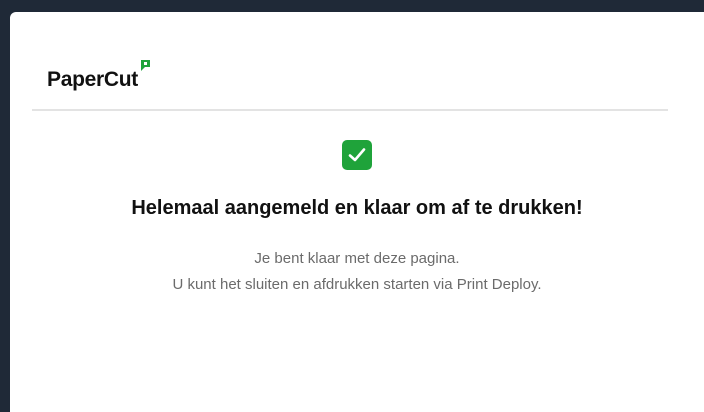  What do you see at coordinates (350, 78) in the screenshot?
I see `header: PaperCut` at bounding box center [350, 78].